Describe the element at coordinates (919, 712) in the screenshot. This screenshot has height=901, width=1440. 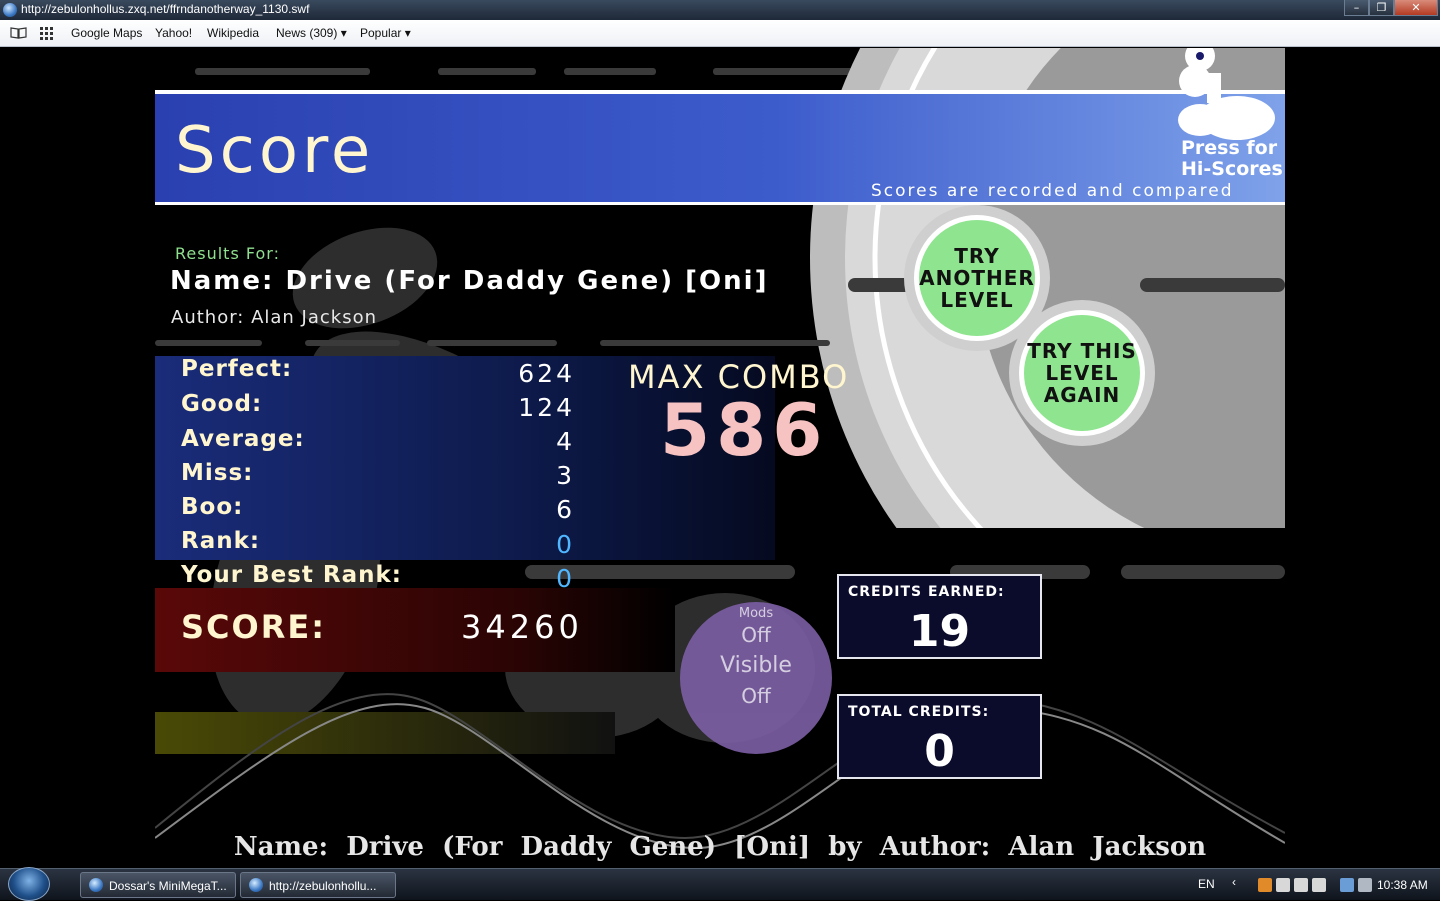
I see `total-credits-label: TOTAL CREDITS:` at that location.